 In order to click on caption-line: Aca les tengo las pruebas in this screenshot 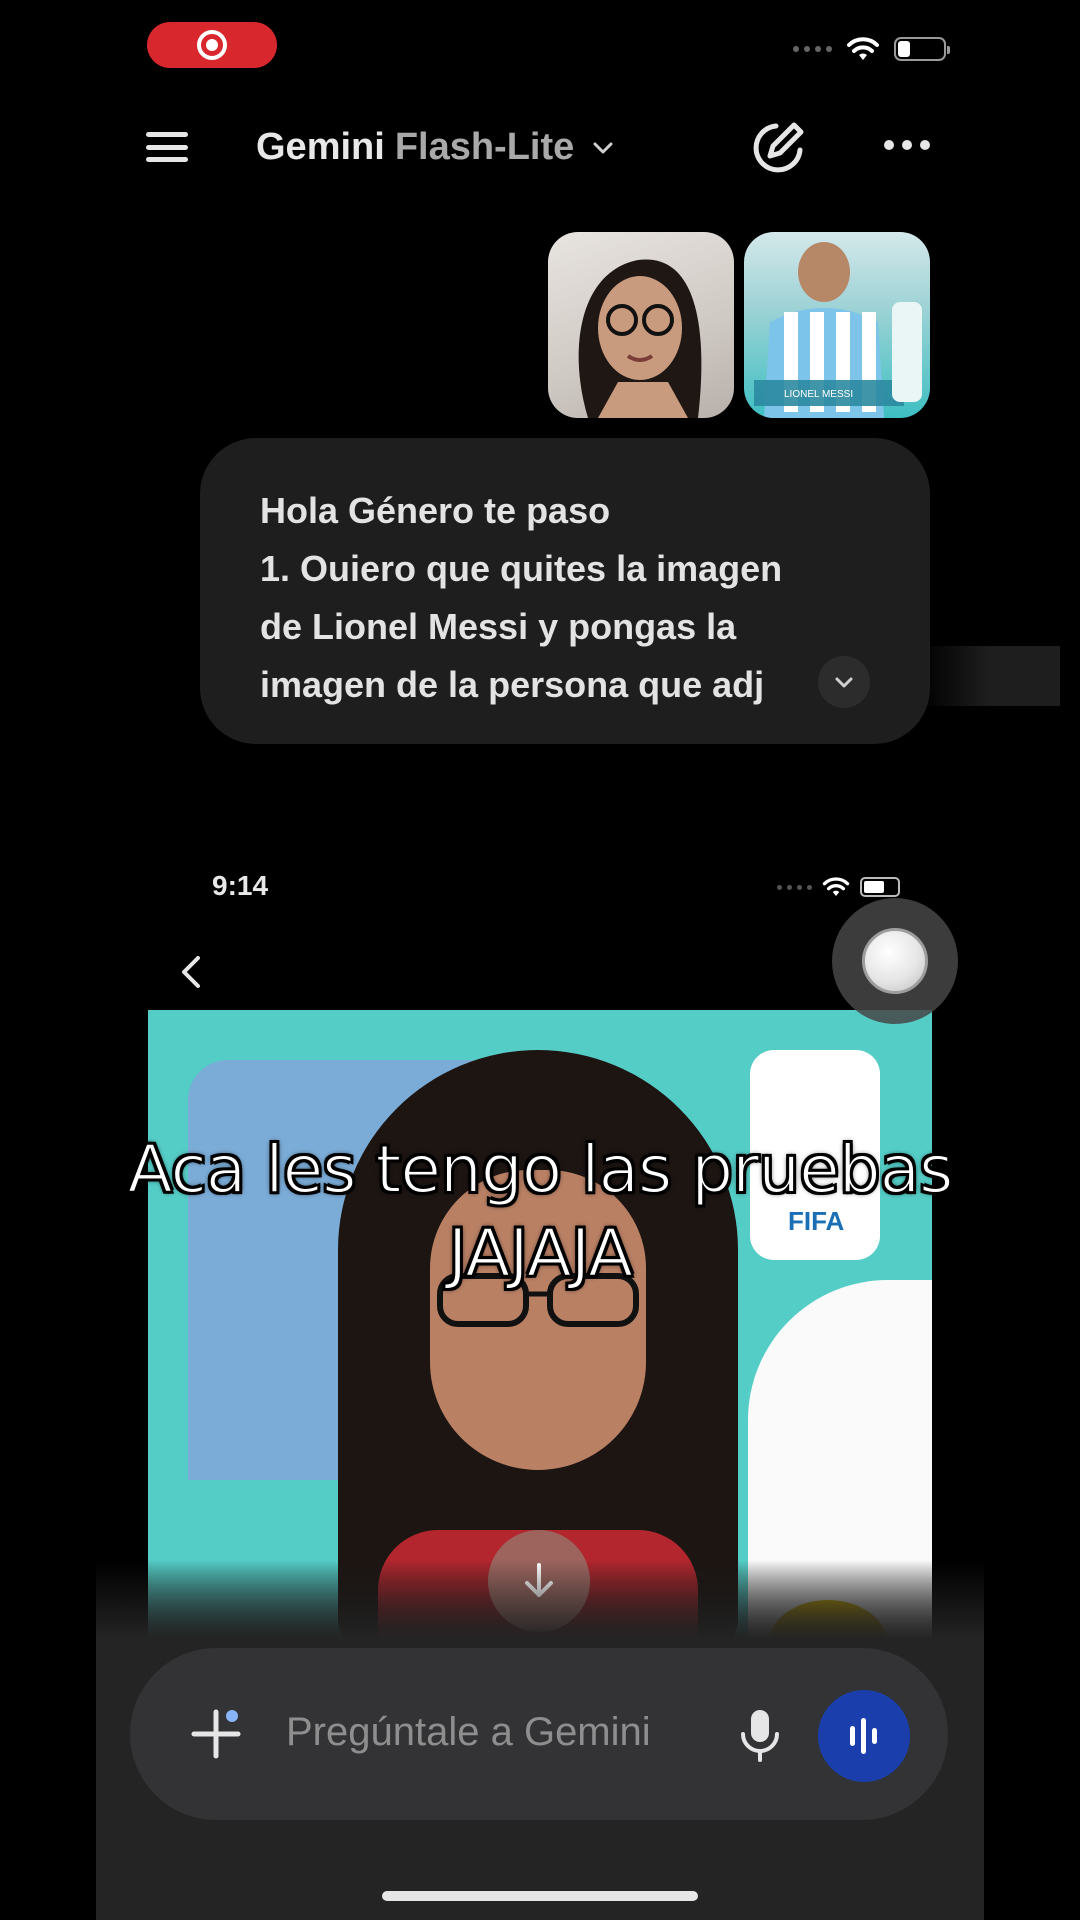, I will do `click(541, 1169)`.